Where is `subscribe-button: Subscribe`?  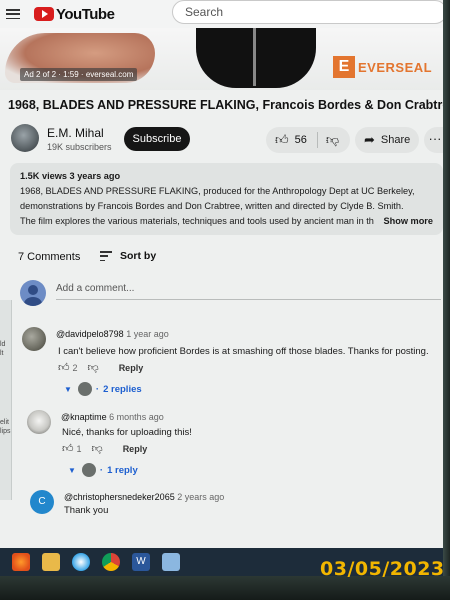 subscribe-button: Subscribe is located at coordinates (157, 139).